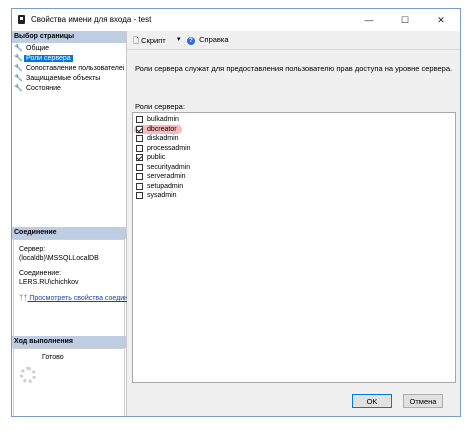 This screenshot has height=431, width=474. I want to click on close-button: ✕, so click(441, 20).